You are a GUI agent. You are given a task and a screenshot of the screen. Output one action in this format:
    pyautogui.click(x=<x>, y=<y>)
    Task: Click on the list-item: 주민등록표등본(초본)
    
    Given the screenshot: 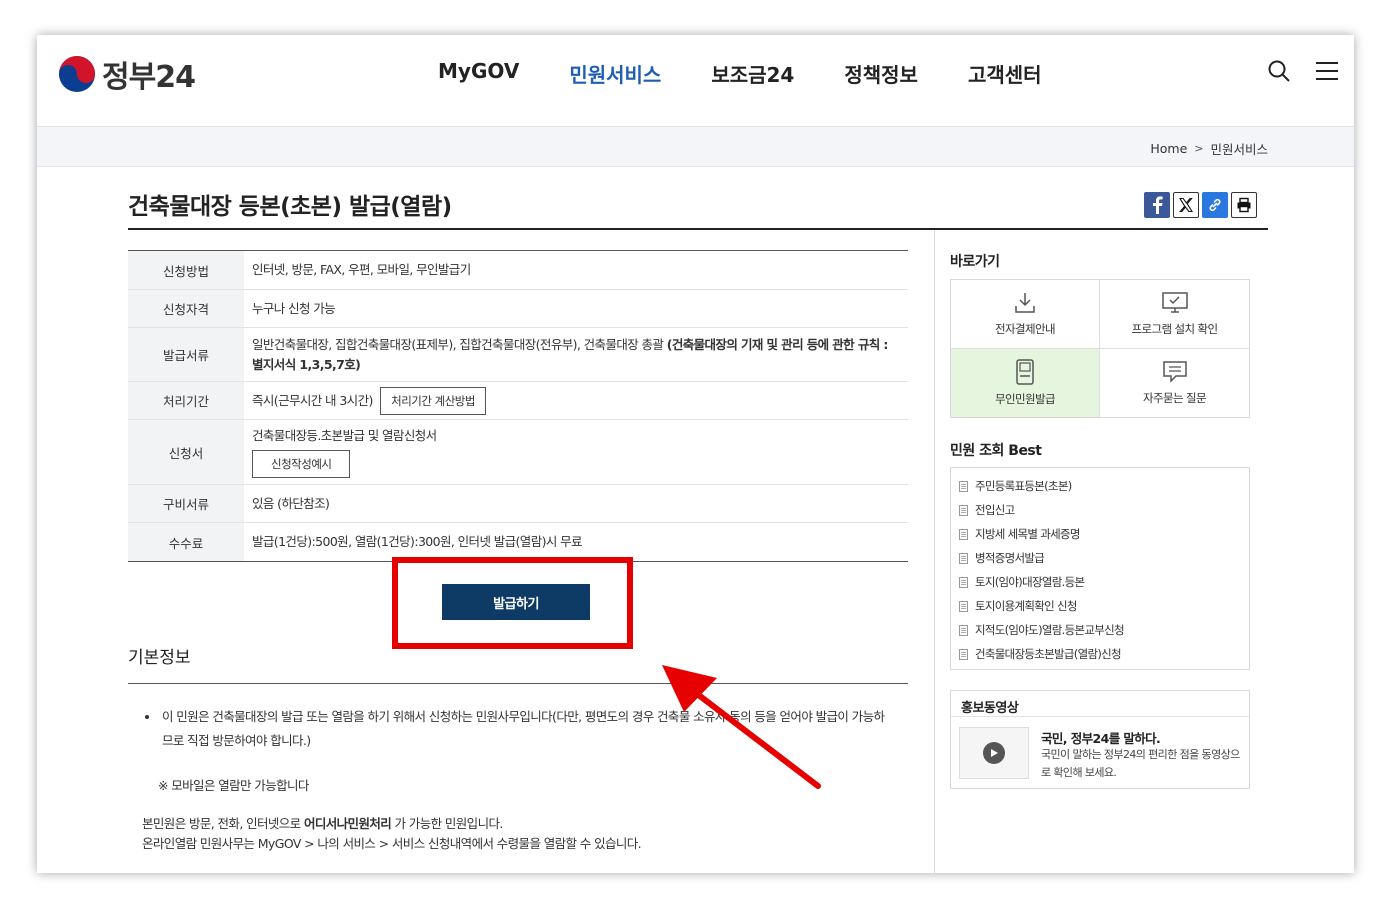 What is the action you would take?
    pyautogui.click(x=1104, y=486)
    